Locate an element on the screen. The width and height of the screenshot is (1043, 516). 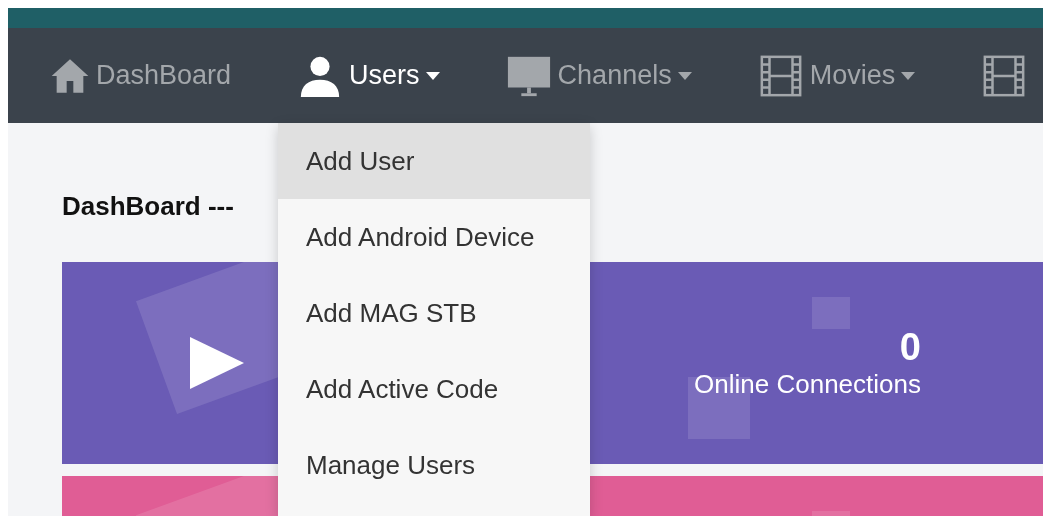
nav-label: Movies is located at coordinates (852, 75).